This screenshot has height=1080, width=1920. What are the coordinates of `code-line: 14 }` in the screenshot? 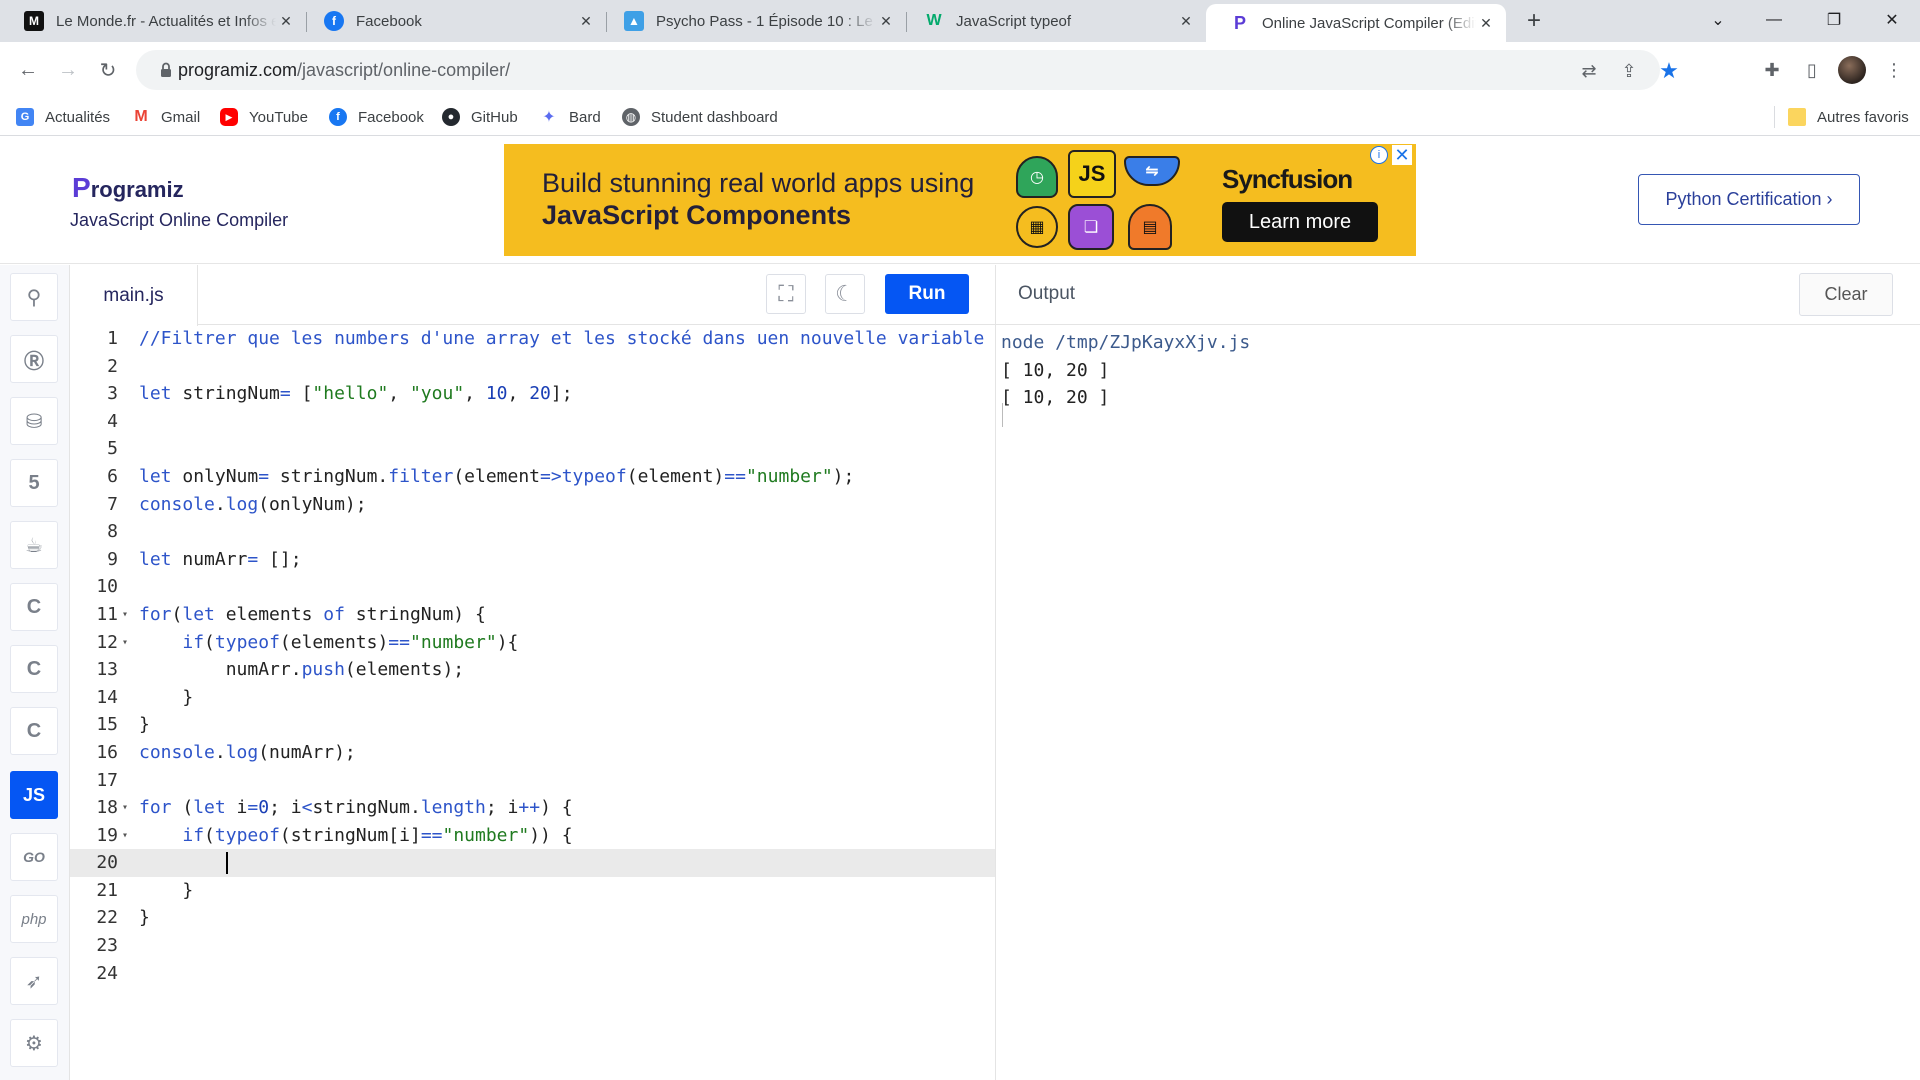 It's located at (532, 698).